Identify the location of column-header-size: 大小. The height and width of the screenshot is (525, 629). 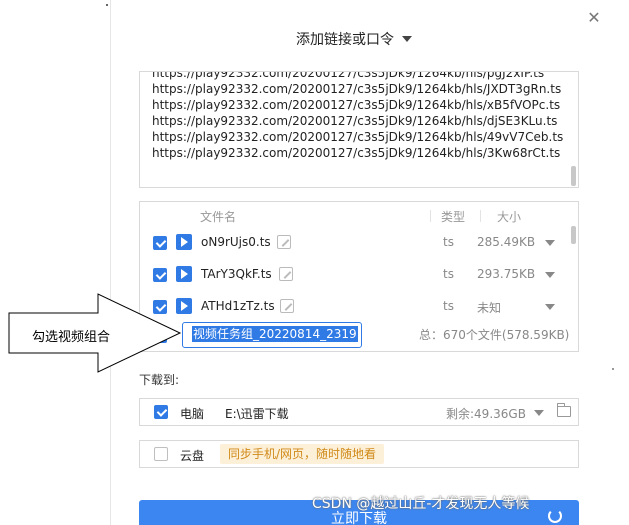
(509, 216).